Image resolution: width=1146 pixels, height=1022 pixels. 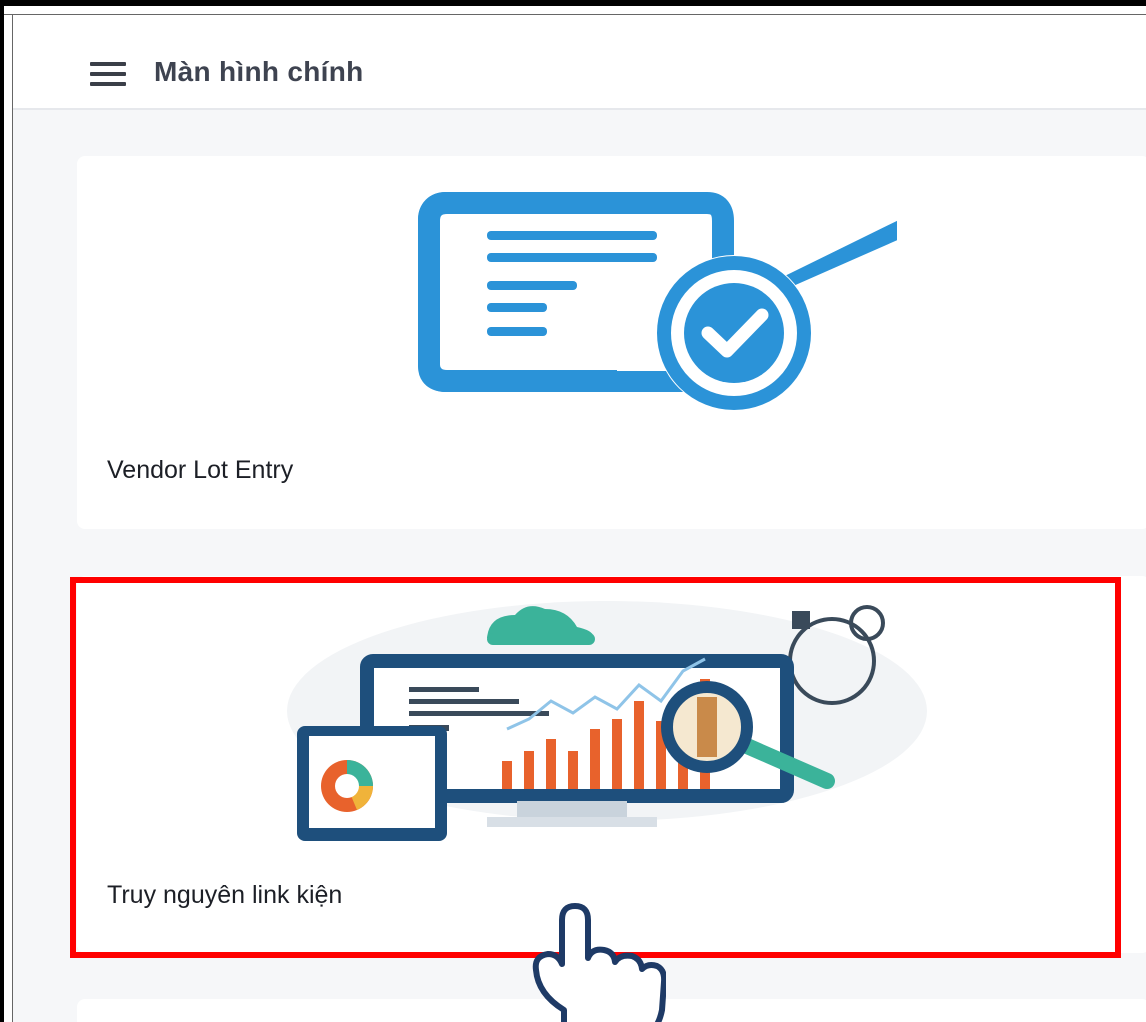 I want to click on hamburger-menu-icon, so click(x=108, y=75).